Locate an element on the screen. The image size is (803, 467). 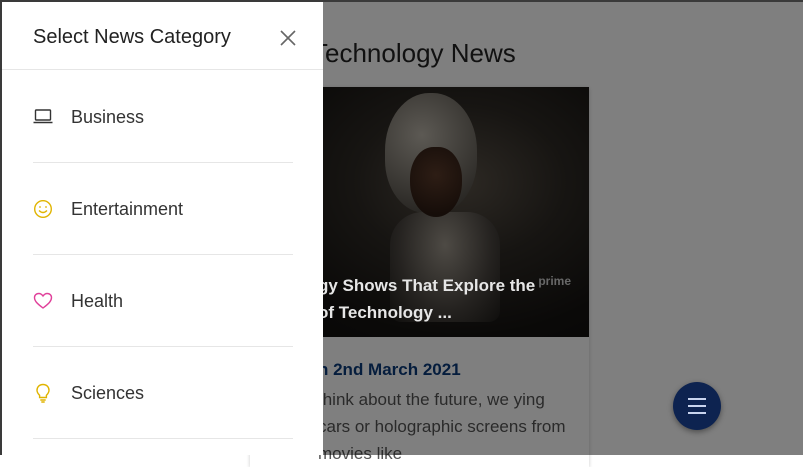
category-label: Entertainment is located at coordinates (127, 209).